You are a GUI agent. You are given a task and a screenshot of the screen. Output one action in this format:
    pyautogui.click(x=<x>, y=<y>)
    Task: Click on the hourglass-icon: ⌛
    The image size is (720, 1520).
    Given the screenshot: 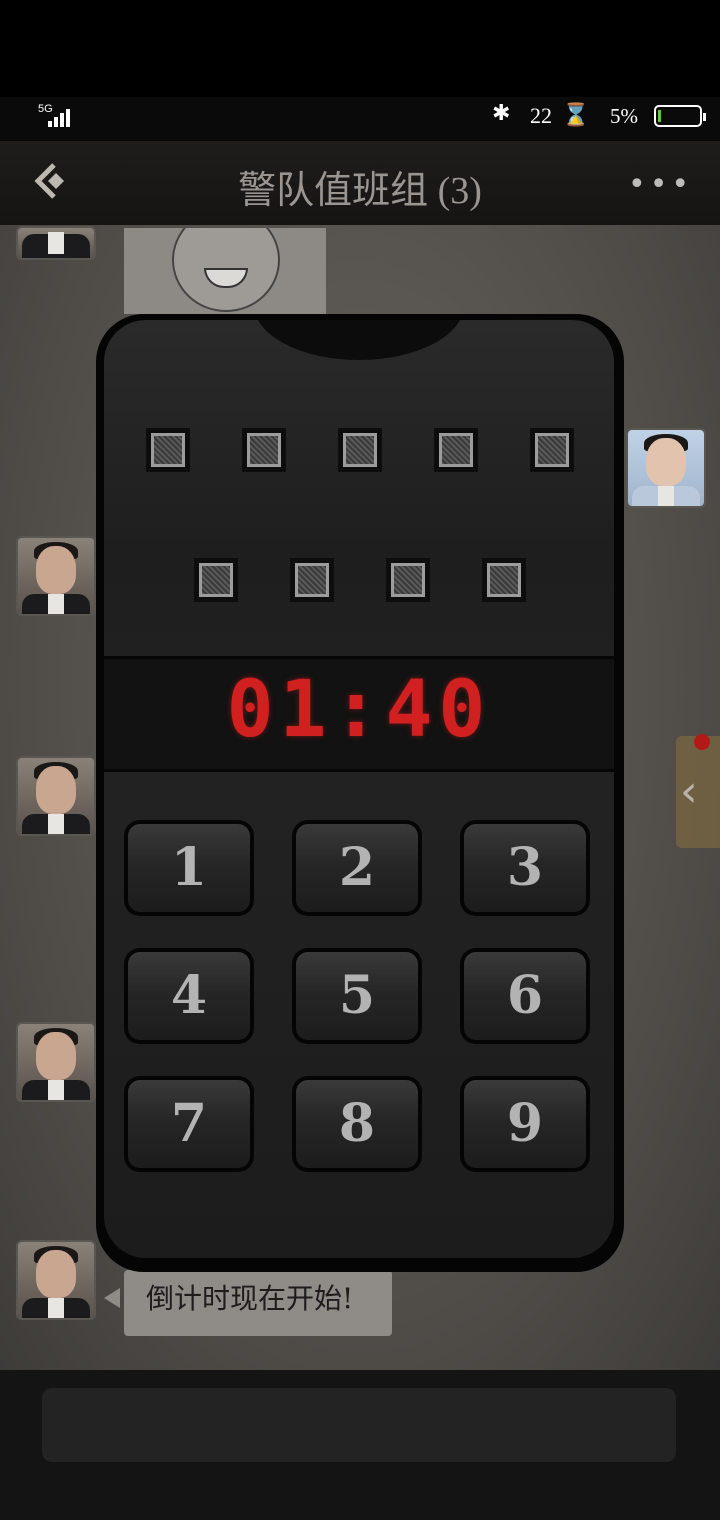 What is the action you would take?
    pyautogui.click(x=576, y=115)
    